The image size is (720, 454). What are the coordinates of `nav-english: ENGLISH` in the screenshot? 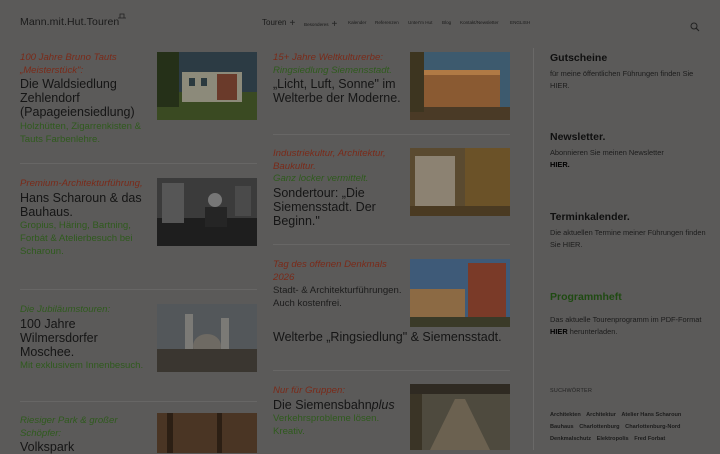 It's located at (520, 22).